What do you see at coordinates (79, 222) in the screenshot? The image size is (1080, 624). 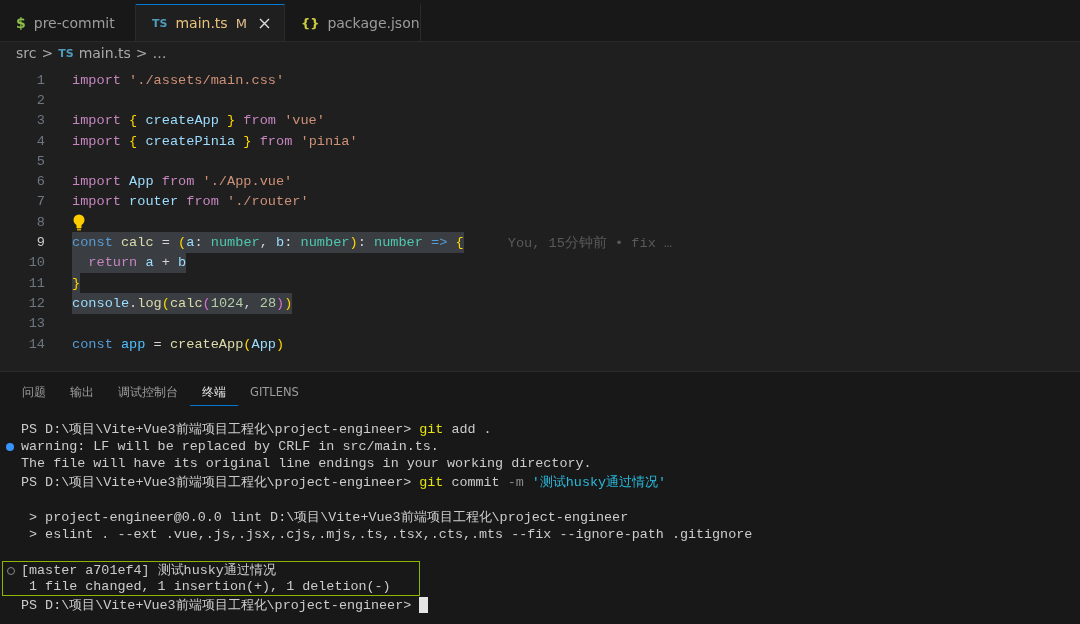 I see `lightbulb-icon` at bounding box center [79, 222].